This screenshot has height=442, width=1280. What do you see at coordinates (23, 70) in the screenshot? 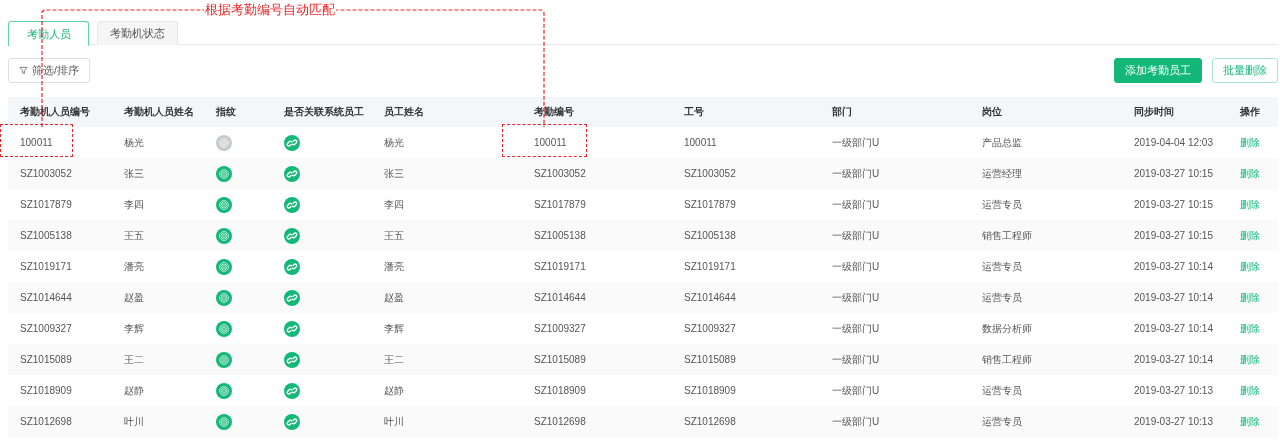
I see `filter-icon` at bounding box center [23, 70].